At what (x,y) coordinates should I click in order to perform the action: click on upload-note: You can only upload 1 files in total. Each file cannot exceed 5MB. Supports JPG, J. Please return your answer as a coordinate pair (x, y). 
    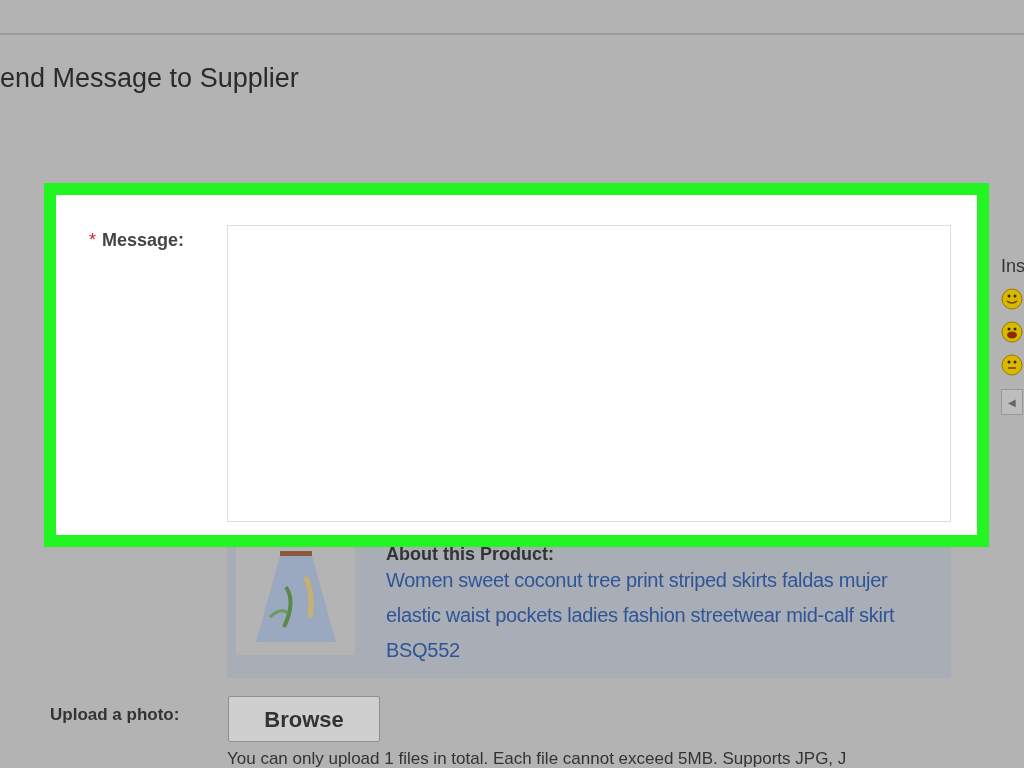
    Looking at the image, I should click on (537, 758).